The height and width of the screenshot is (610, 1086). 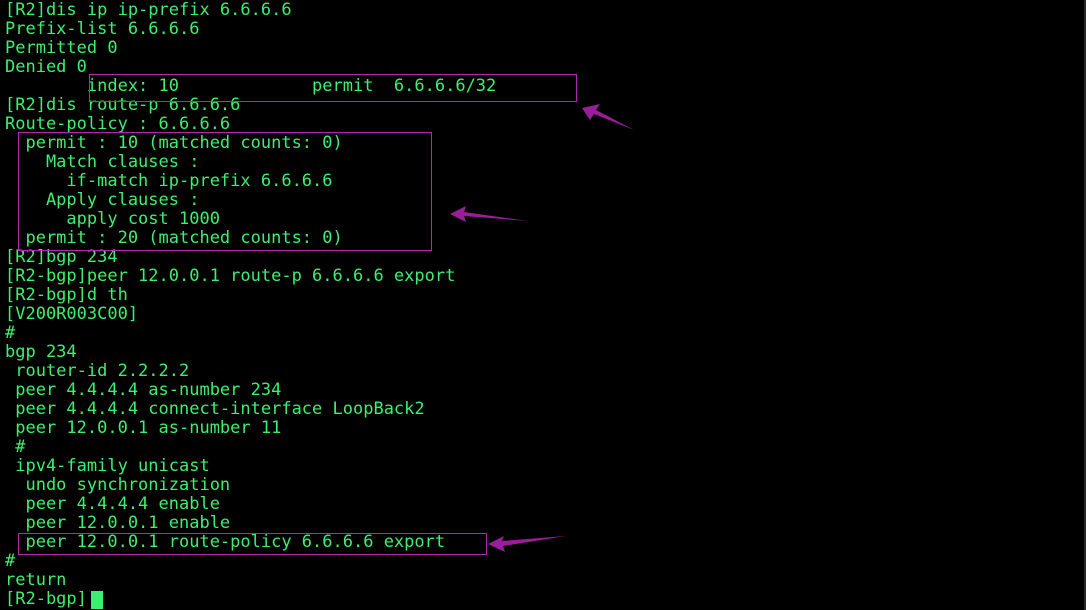 What do you see at coordinates (112, 504) in the screenshot?
I see `terminal-line: peer 4.4.4.4 enable` at bounding box center [112, 504].